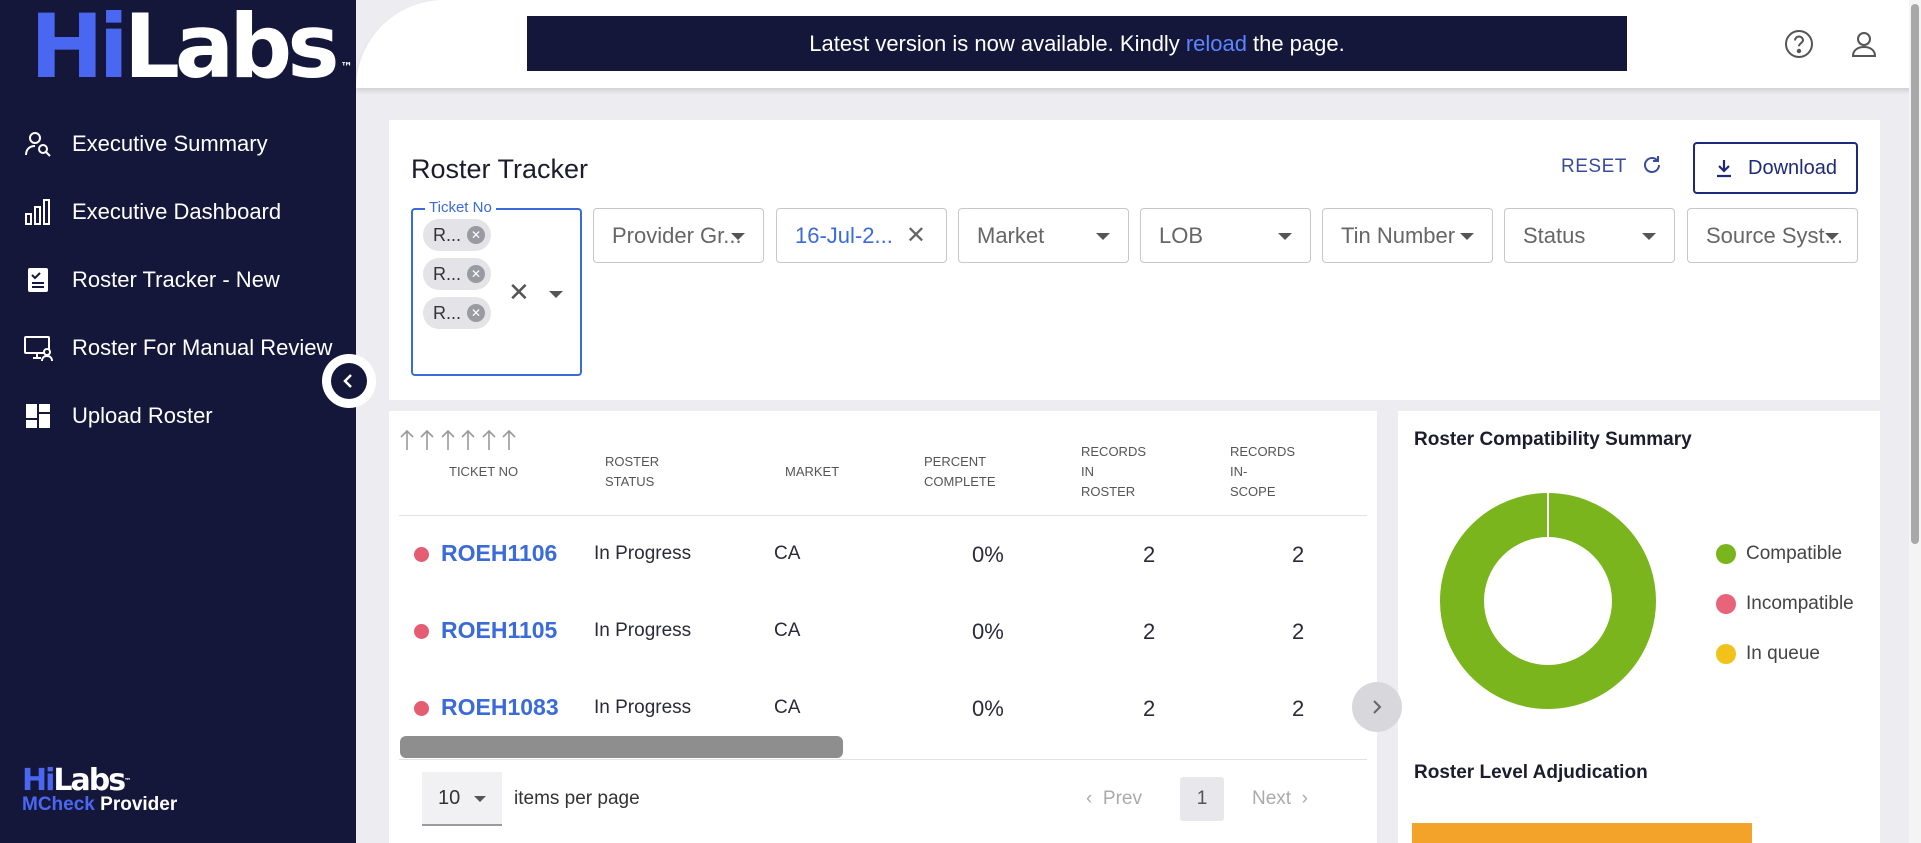 The height and width of the screenshot is (843, 1921). Describe the element at coordinates (38, 144) in the screenshot. I see `user-search-icon` at that location.